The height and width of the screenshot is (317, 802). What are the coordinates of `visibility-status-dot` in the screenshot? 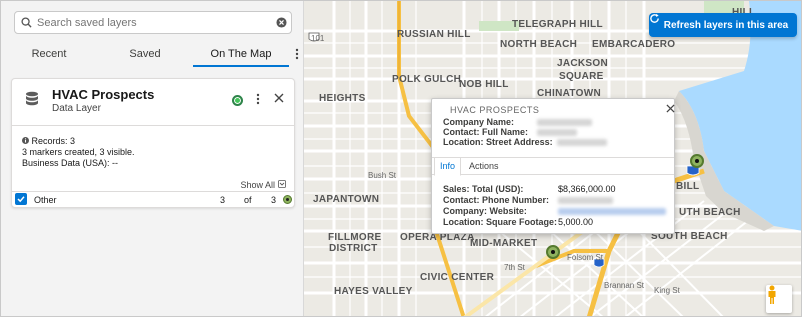 It's located at (237, 100).